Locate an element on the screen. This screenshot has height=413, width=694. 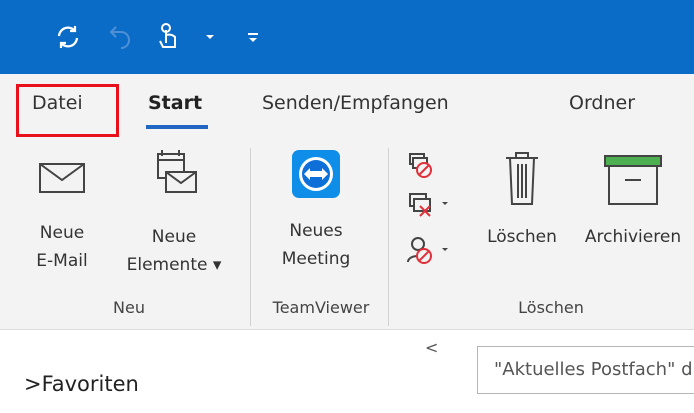
group-label-loeschen: Löschen is located at coordinates (551, 307).